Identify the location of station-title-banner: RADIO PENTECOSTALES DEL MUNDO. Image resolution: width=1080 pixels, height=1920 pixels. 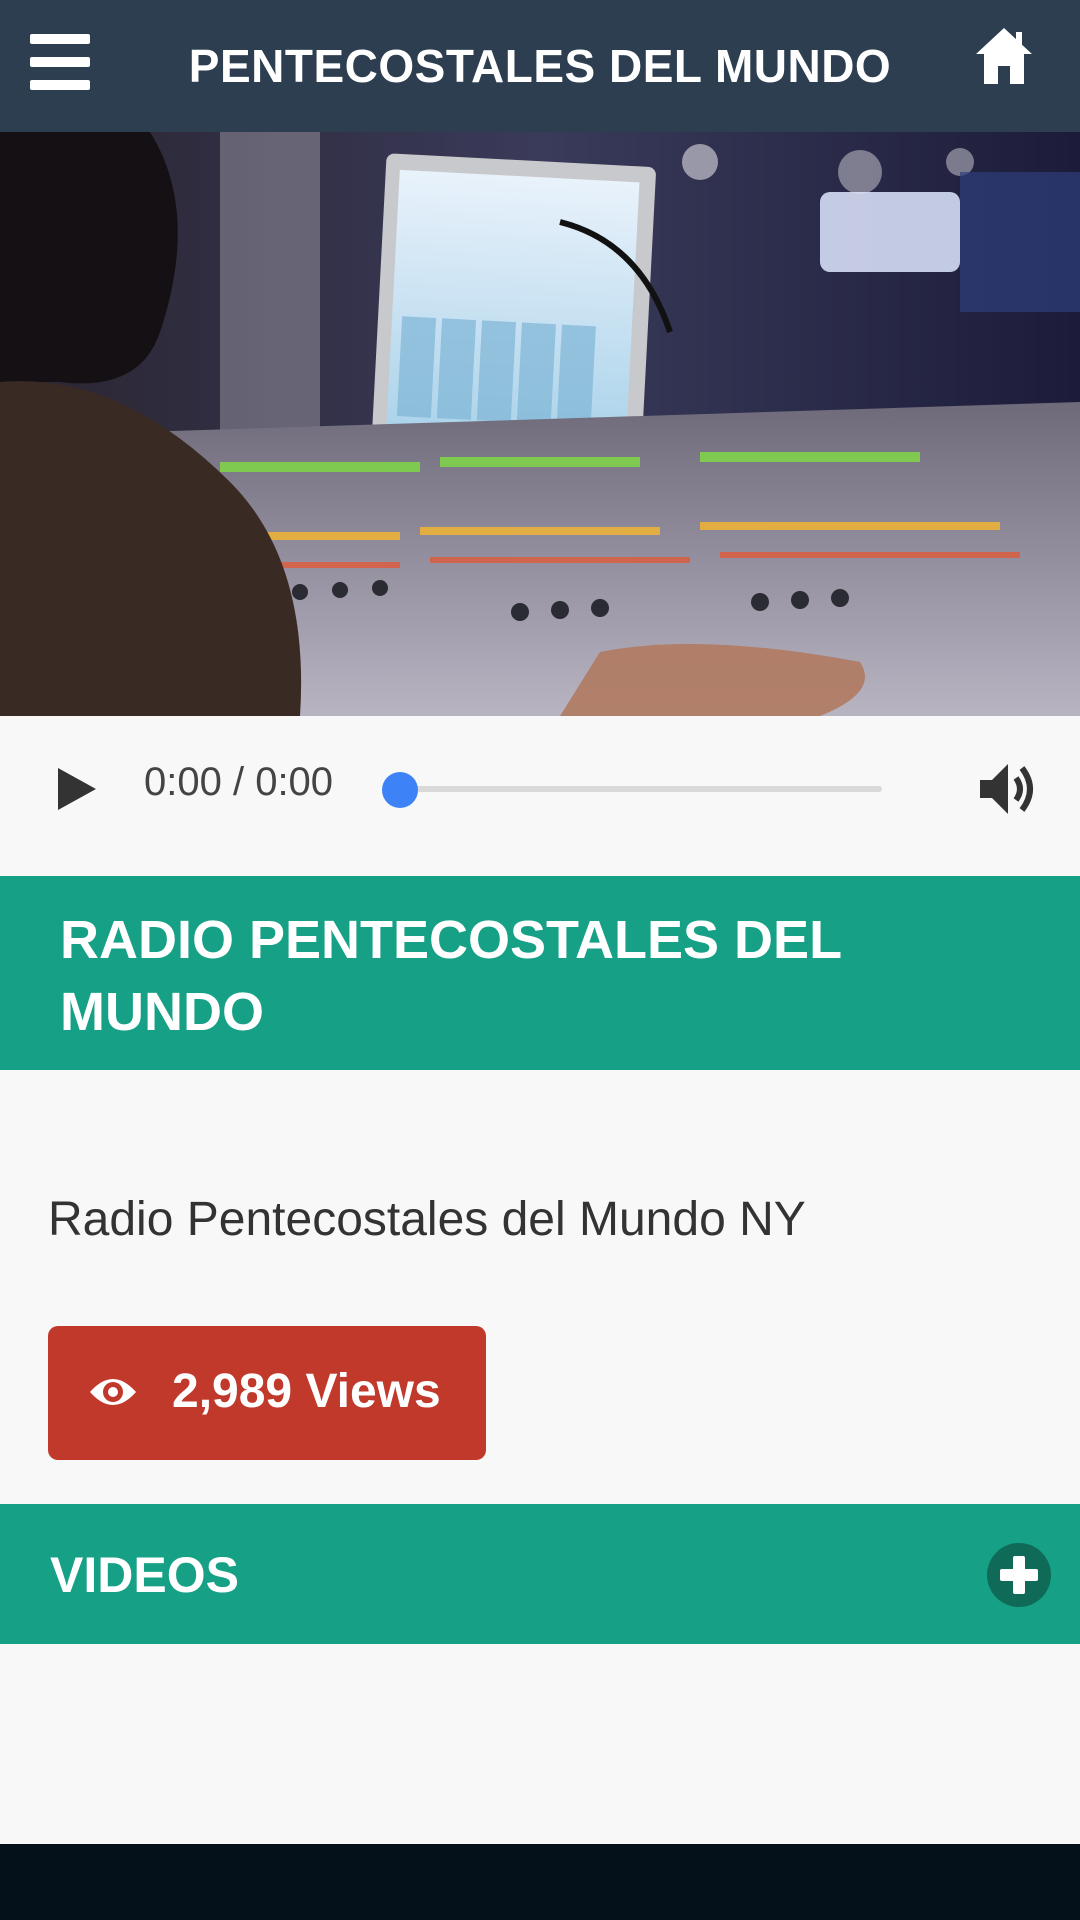
(540, 973).